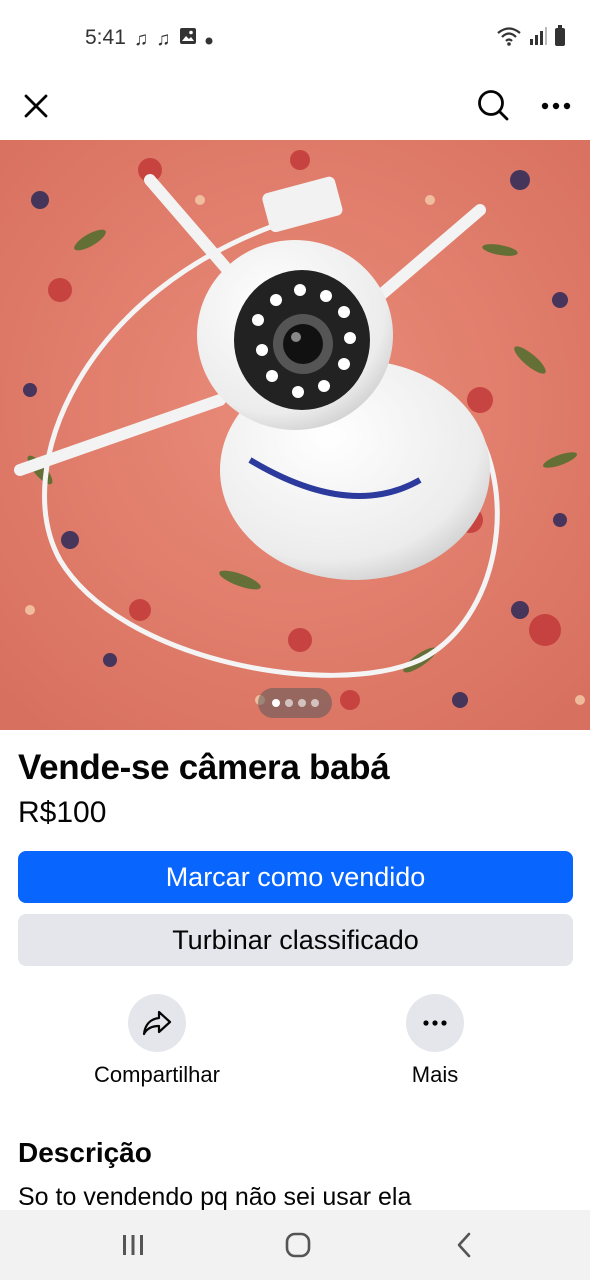 The height and width of the screenshot is (1280, 590). I want to click on recent-apps-icon, so click(133, 1245).